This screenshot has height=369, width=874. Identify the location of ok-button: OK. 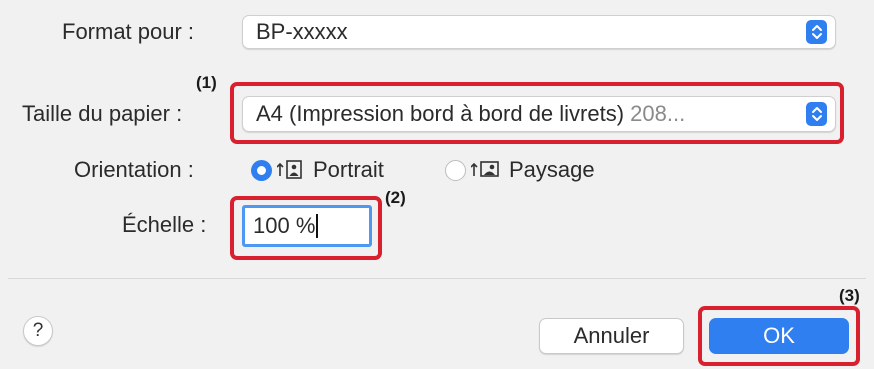
(779, 336).